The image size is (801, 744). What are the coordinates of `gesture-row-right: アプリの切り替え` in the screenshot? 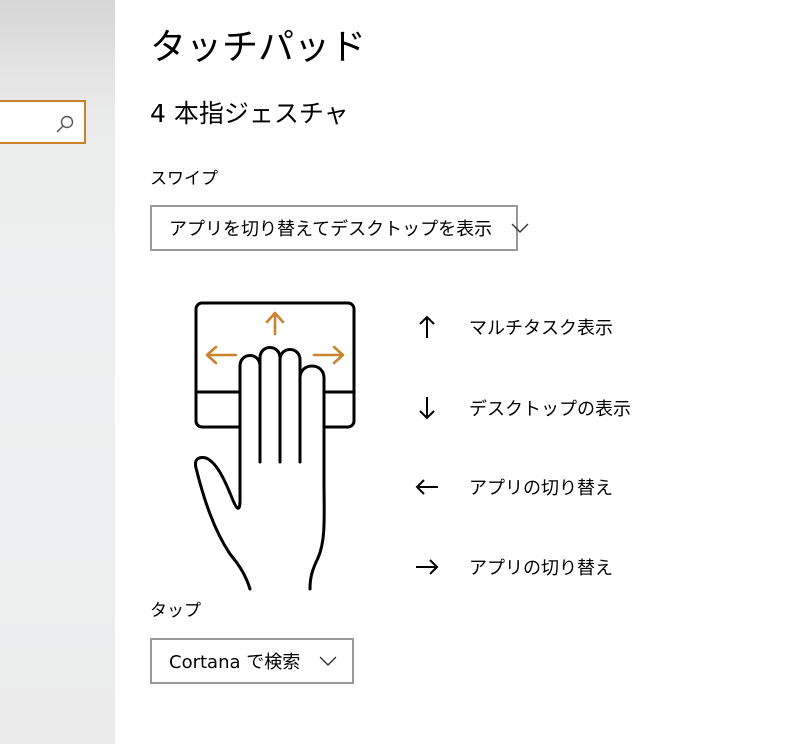 It's located at (512, 567).